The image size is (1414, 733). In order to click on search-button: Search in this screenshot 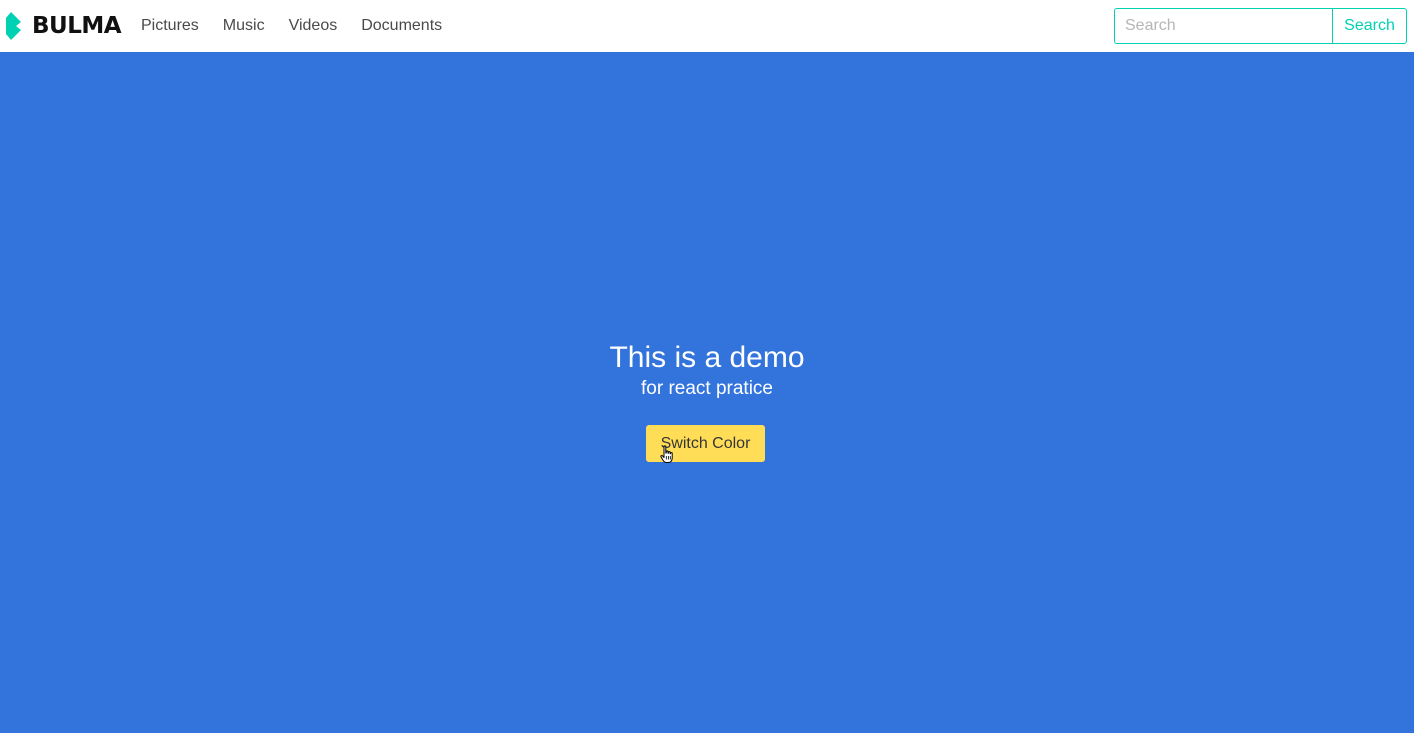, I will do `click(1369, 26)`.